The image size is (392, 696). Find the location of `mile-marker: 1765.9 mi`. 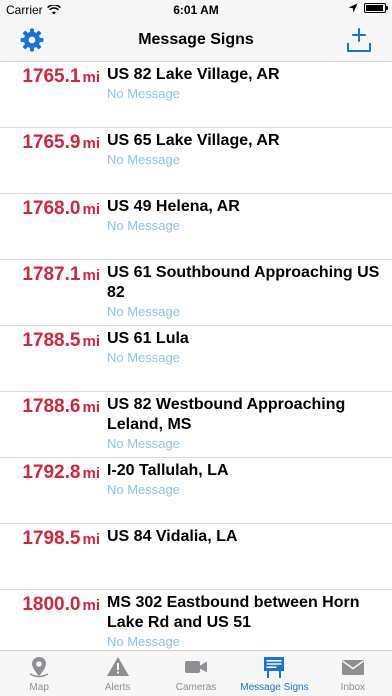

mile-marker: 1765.9 mi is located at coordinates (54, 143).